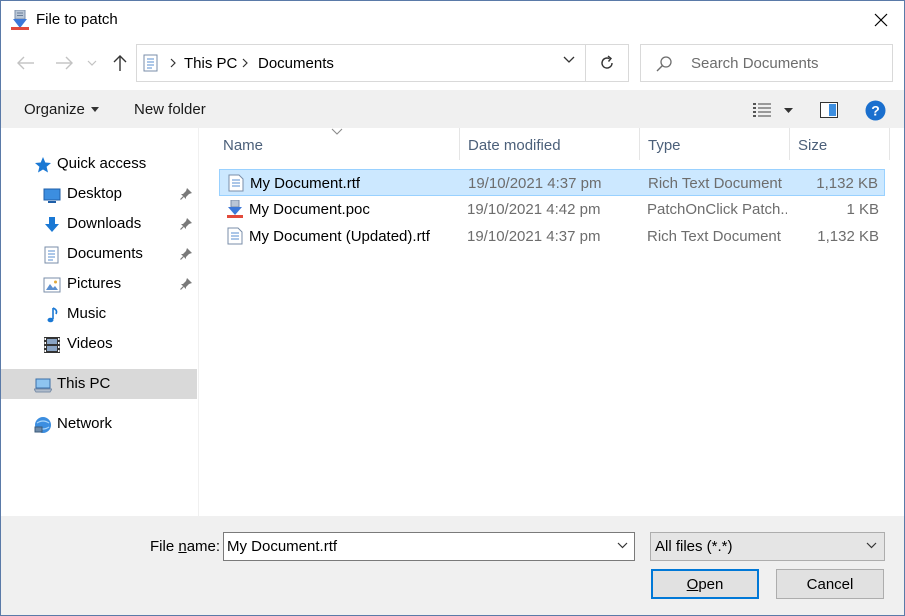  I want to click on column-header-label: Date modified, so click(514, 145).